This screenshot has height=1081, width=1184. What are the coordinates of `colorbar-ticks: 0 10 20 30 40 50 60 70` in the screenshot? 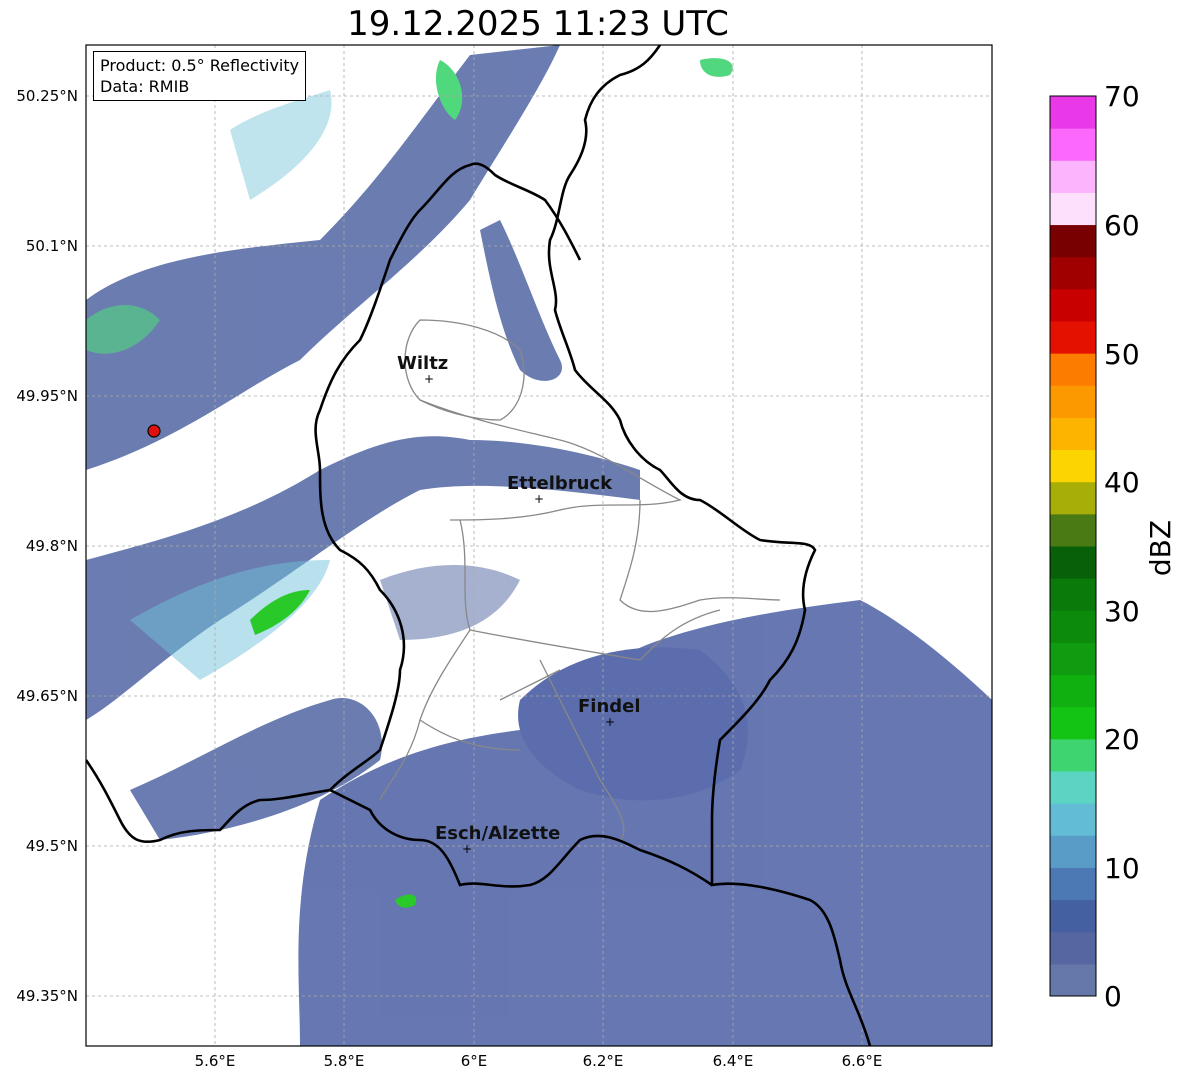 It's located at (1122, 546).